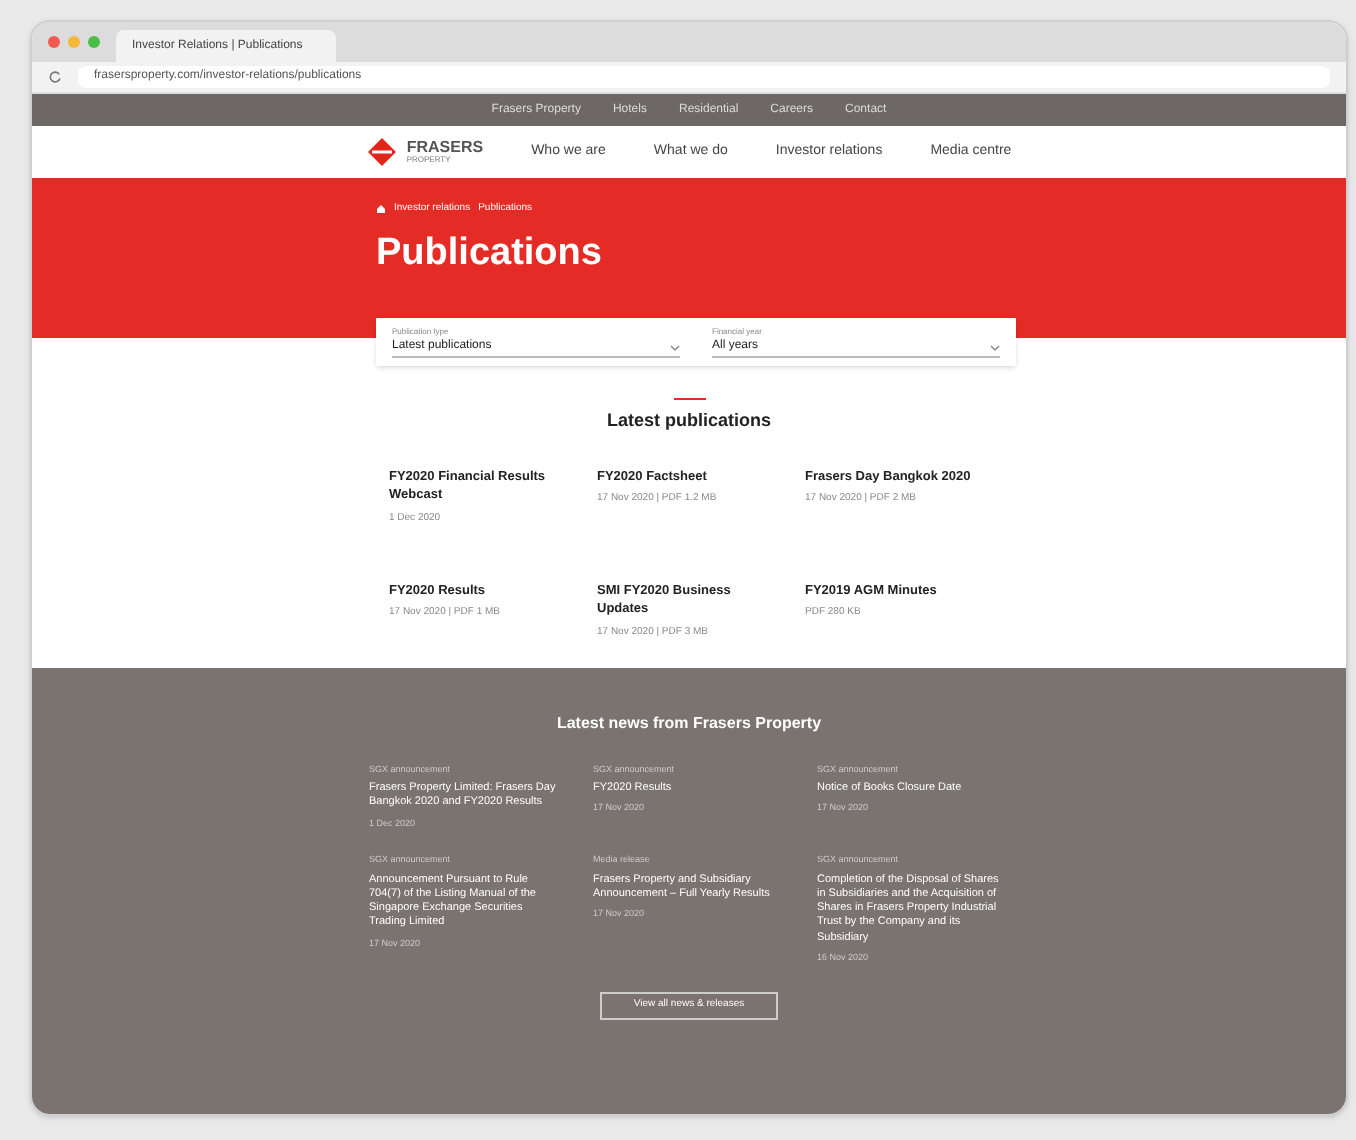 The width and height of the screenshot is (1356, 1140). Describe the element at coordinates (55, 77) in the screenshot. I see `reload-icon` at that location.